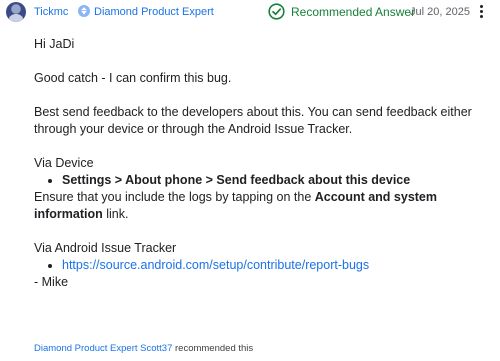 The height and width of the screenshot is (361, 500). What do you see at coordinates (213, 348) in the screenshot?
I see `recommended-text: recommended this` at bounding box center [213, 348].